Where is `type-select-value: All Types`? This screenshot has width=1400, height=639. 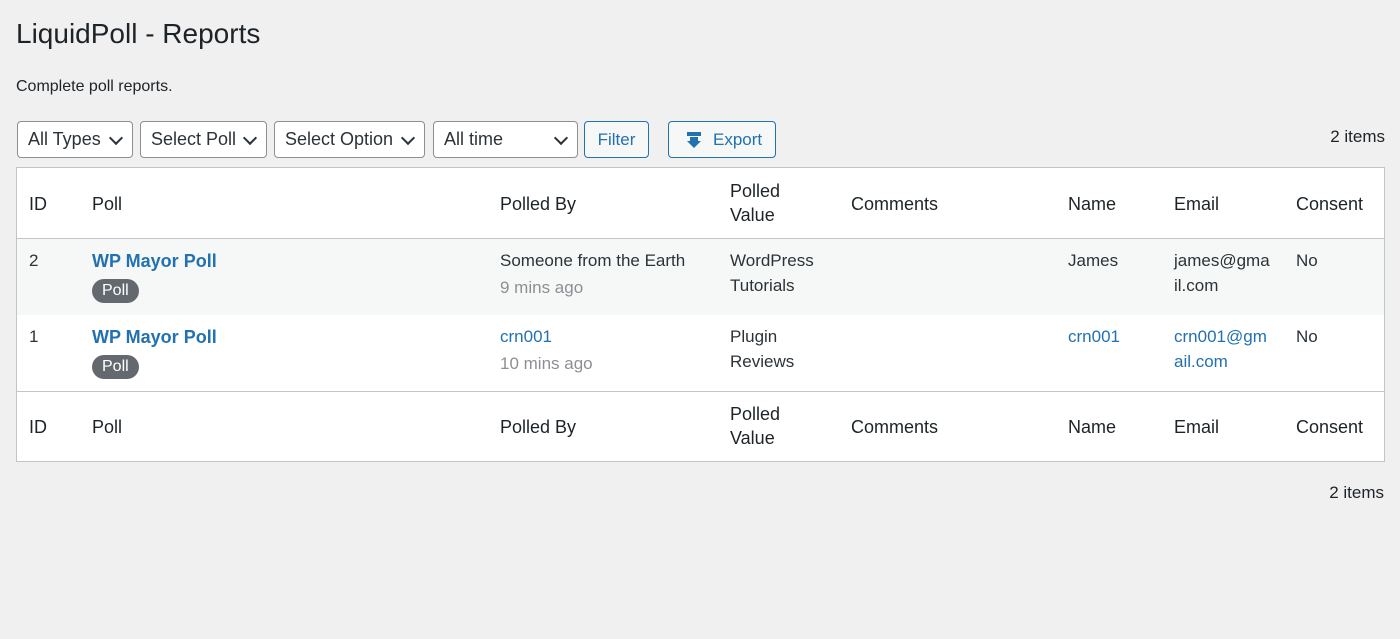 type-select-value: All Types is located at coordinates (64, 139).